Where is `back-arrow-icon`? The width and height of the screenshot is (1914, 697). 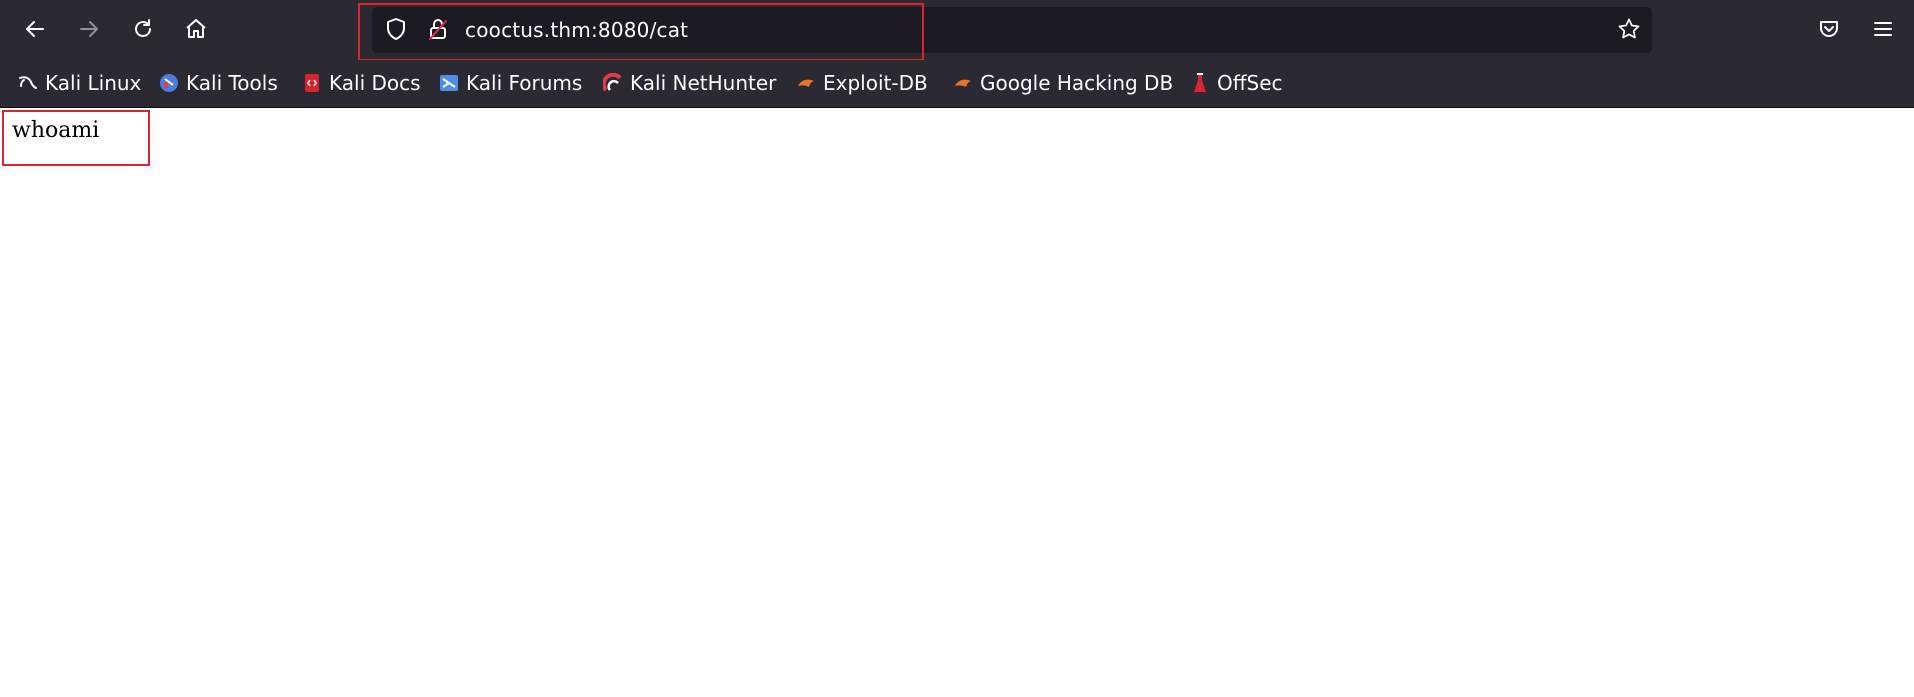 back-arrow-icon is located at coordinates (35, 29).